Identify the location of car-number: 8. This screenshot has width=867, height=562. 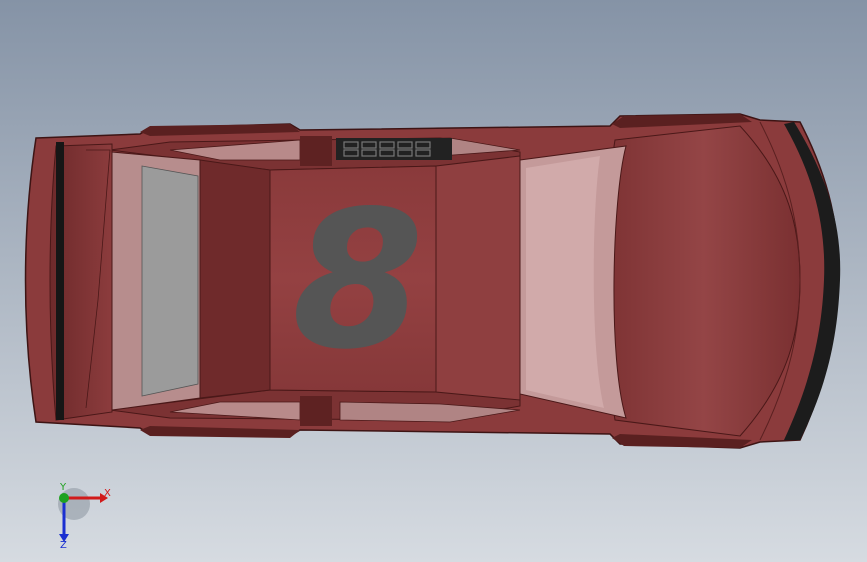
(358, 280).